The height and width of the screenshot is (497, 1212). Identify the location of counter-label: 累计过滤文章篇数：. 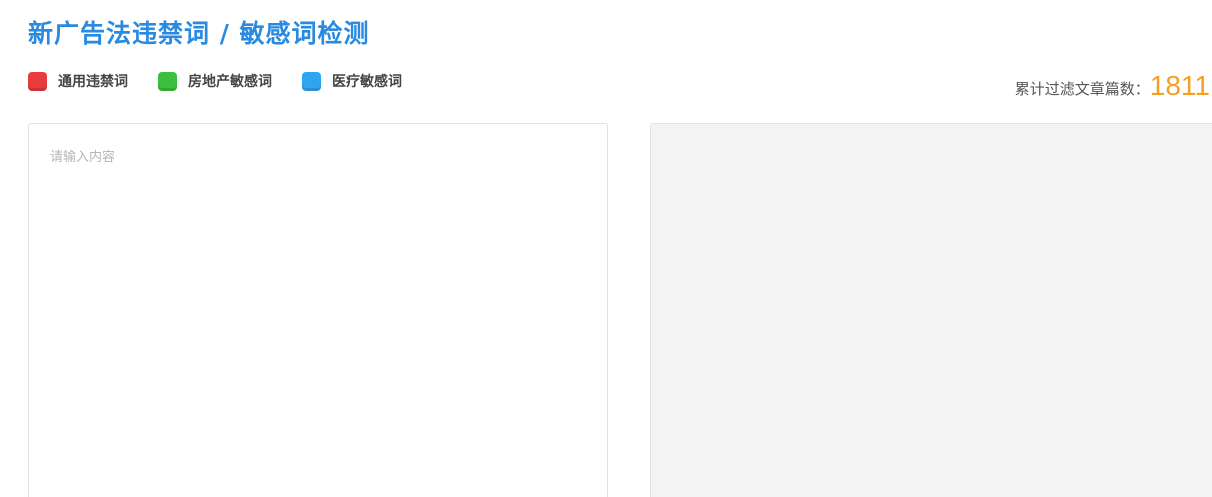
(1082, 89).